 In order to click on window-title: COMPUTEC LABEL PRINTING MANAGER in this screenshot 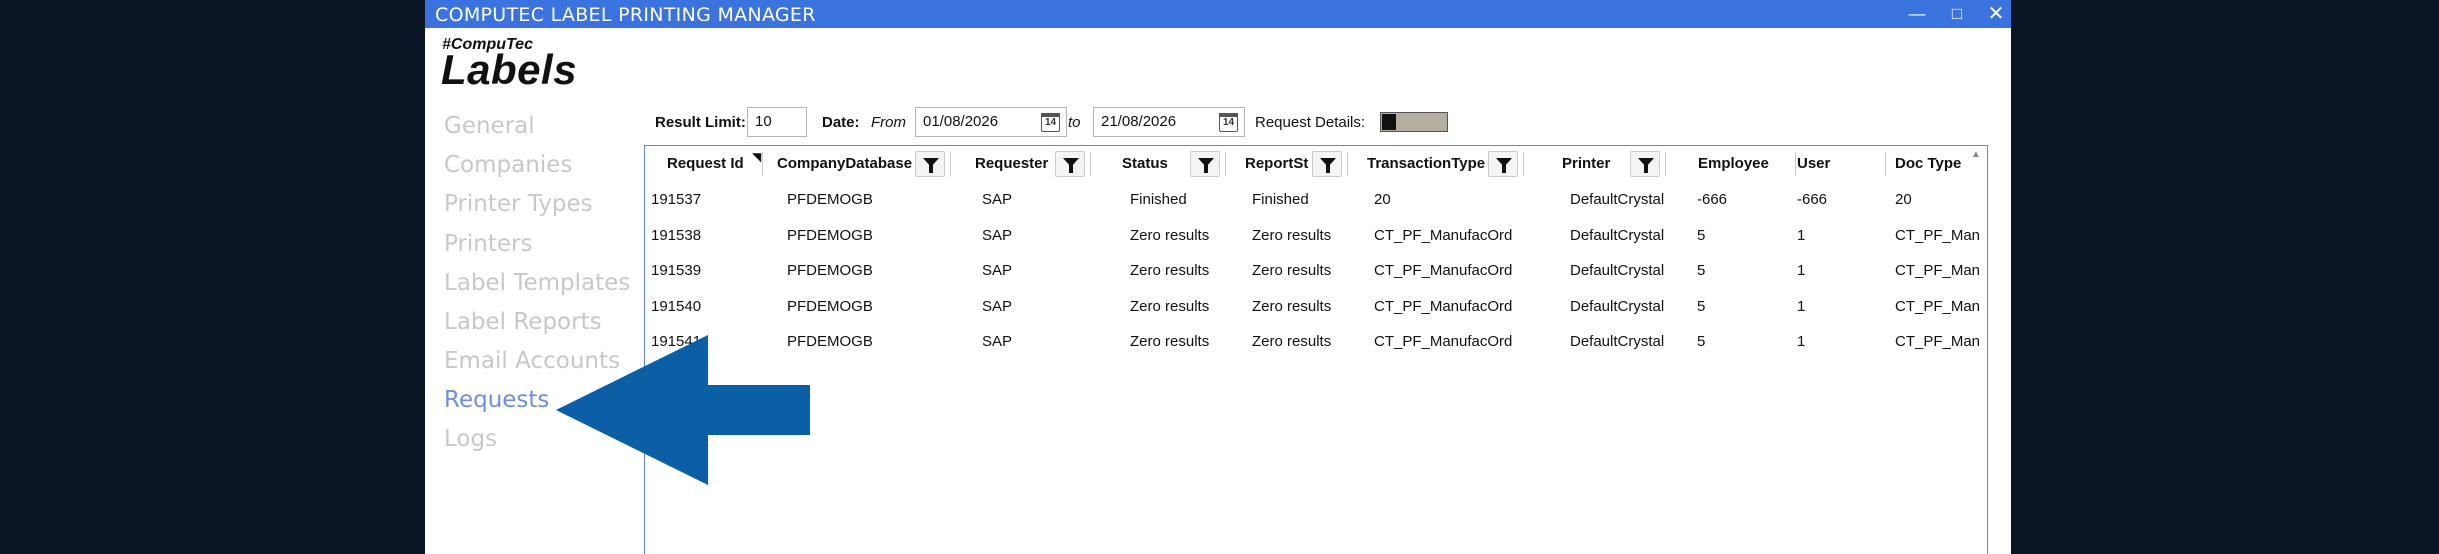, I will do `click(625, 15)`.